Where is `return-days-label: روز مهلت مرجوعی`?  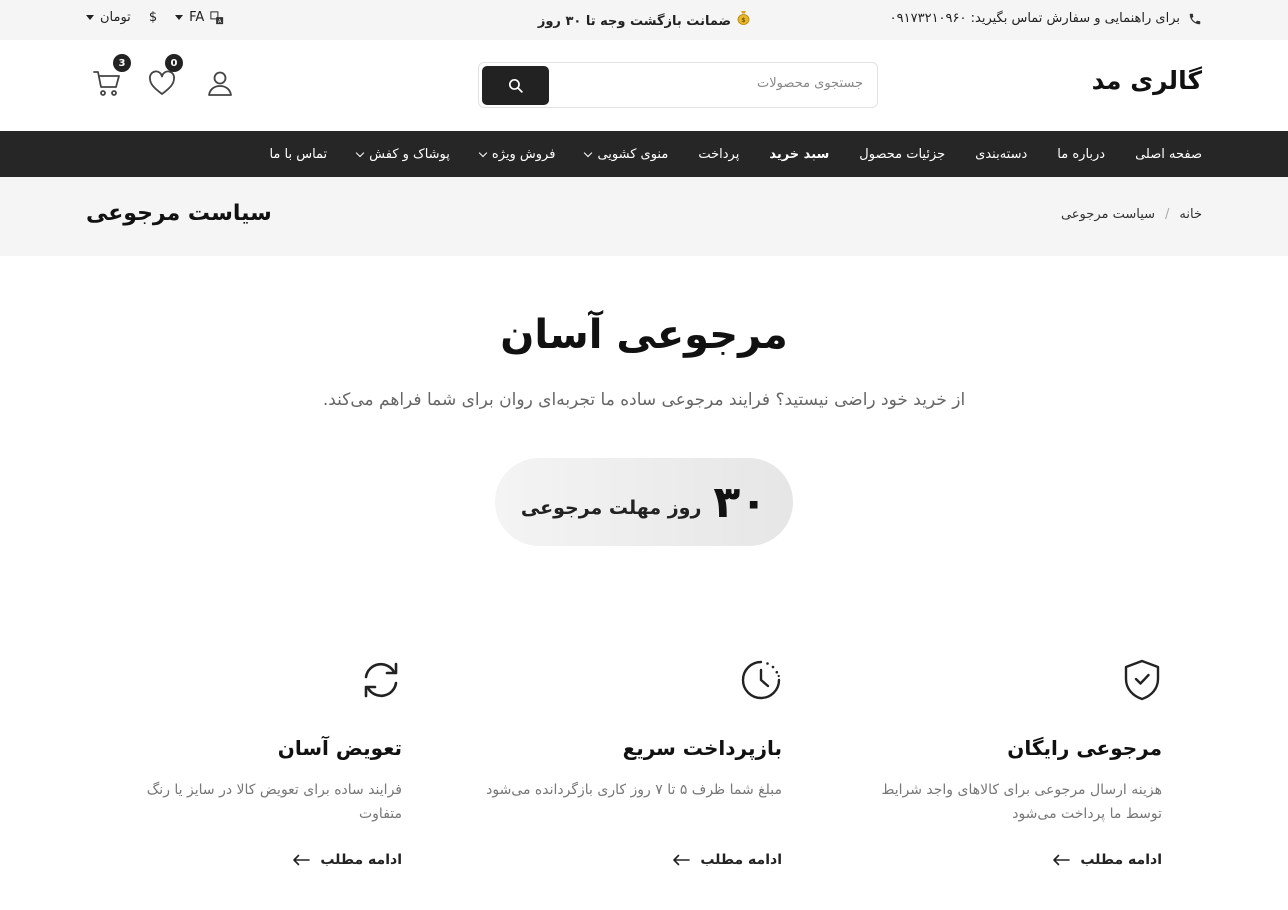 return-days-label: روز مهلت مرجوعی is located at coordinates (611, 508).